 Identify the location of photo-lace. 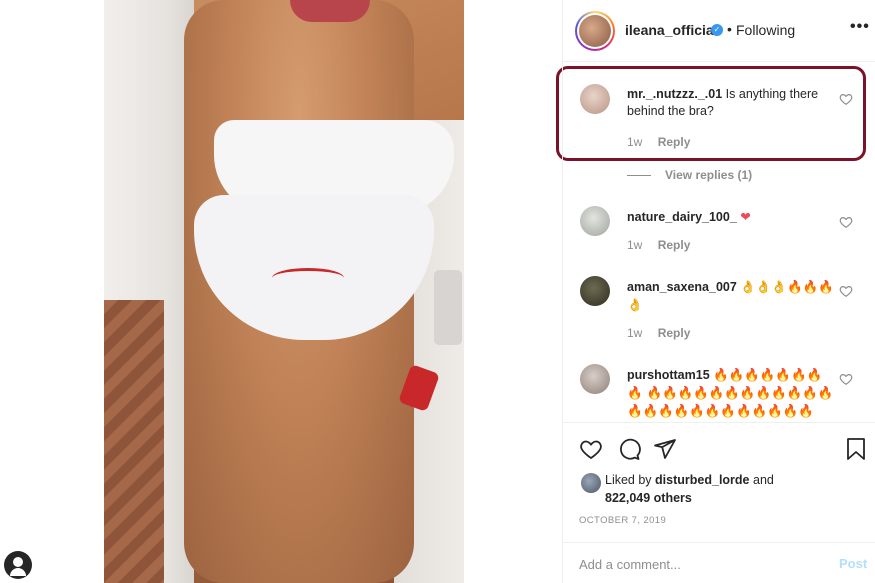
(308, 278).